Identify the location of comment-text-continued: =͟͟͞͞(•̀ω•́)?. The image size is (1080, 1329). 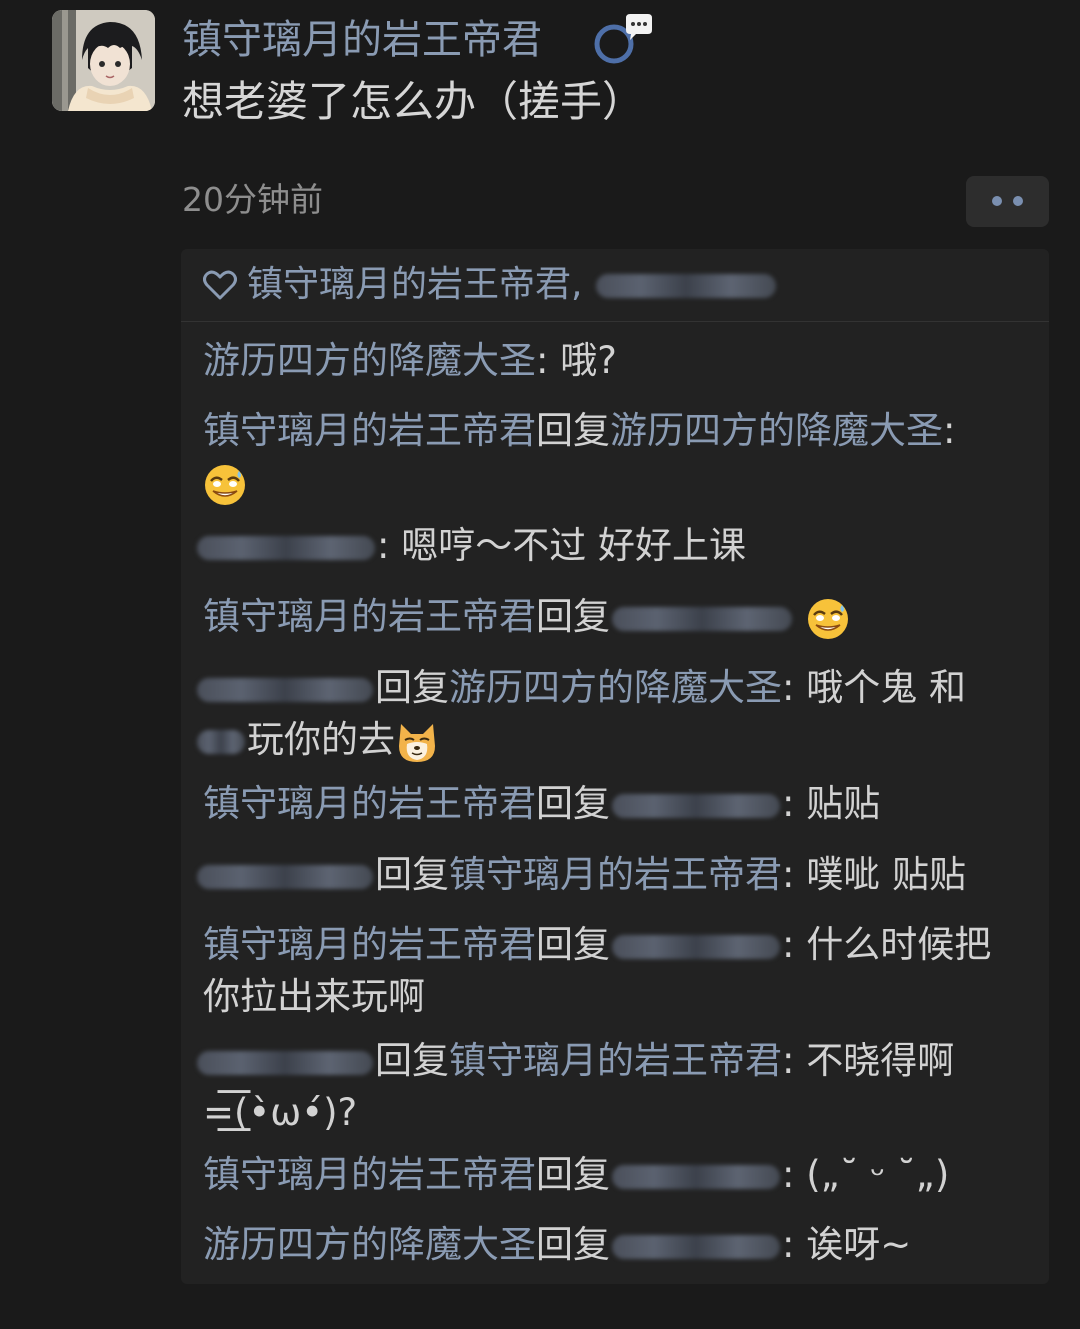
(280, 1112).